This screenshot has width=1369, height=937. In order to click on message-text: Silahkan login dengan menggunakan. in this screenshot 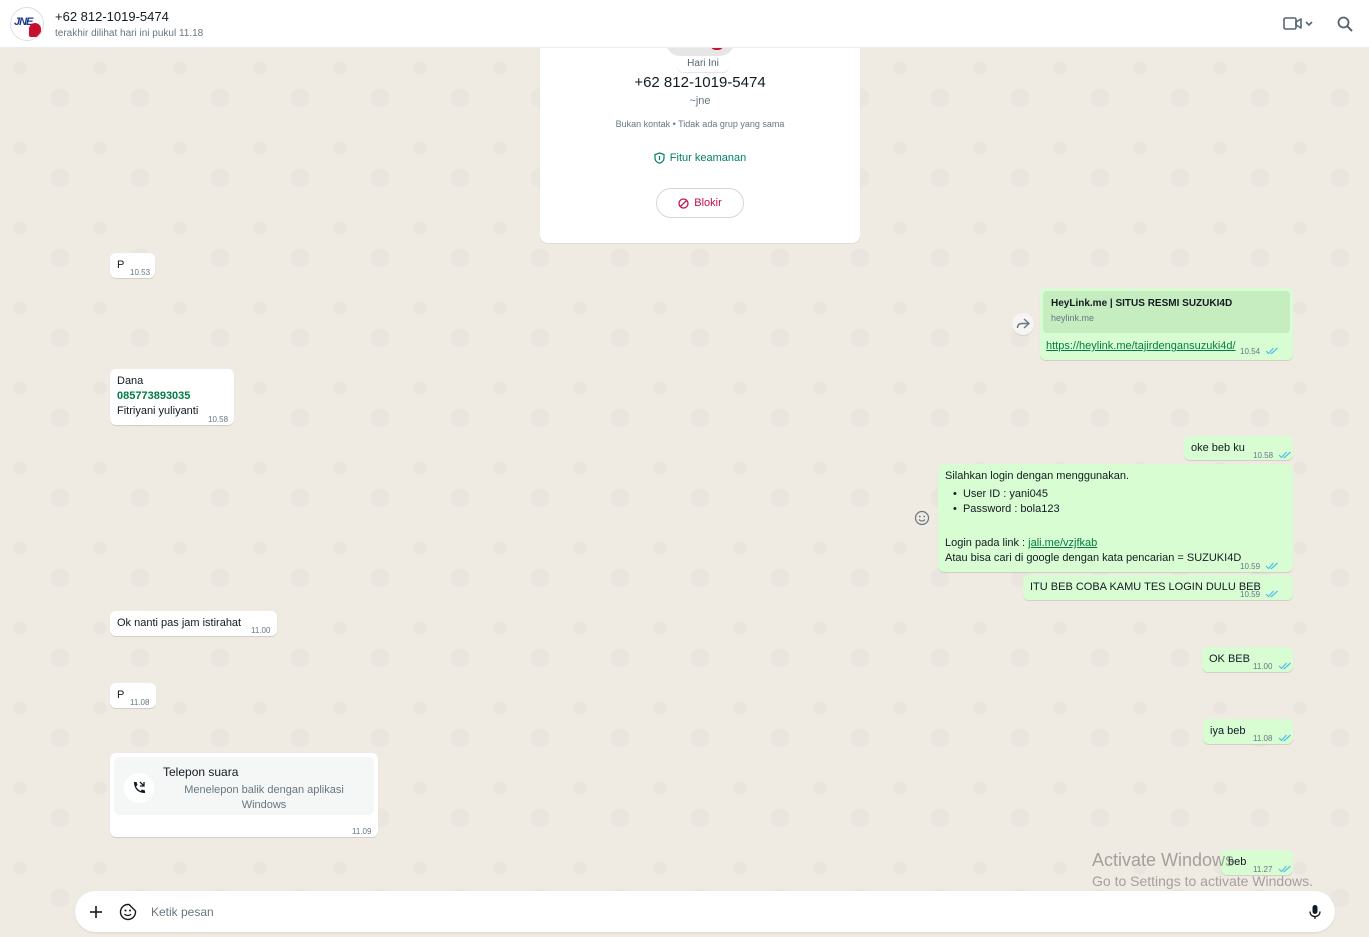, I will do `click(1037, 476)`.